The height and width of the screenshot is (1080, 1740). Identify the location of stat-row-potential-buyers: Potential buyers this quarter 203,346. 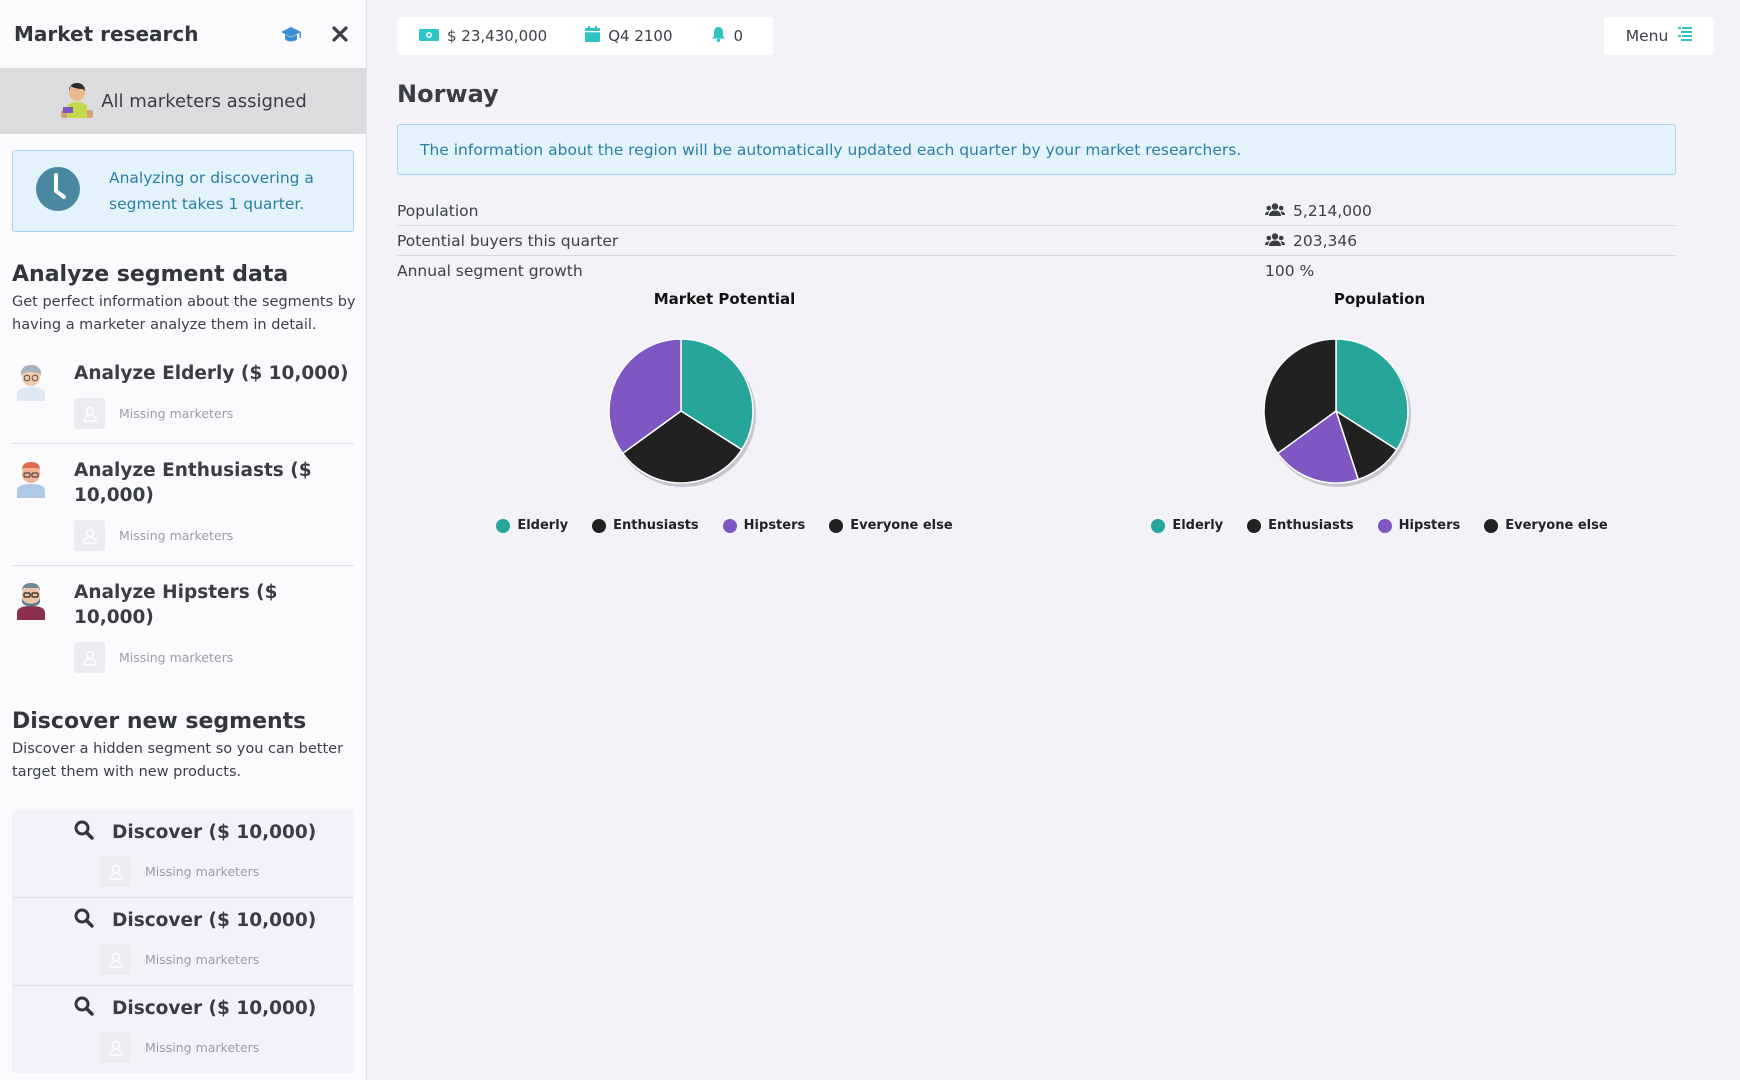
(1036, 241).